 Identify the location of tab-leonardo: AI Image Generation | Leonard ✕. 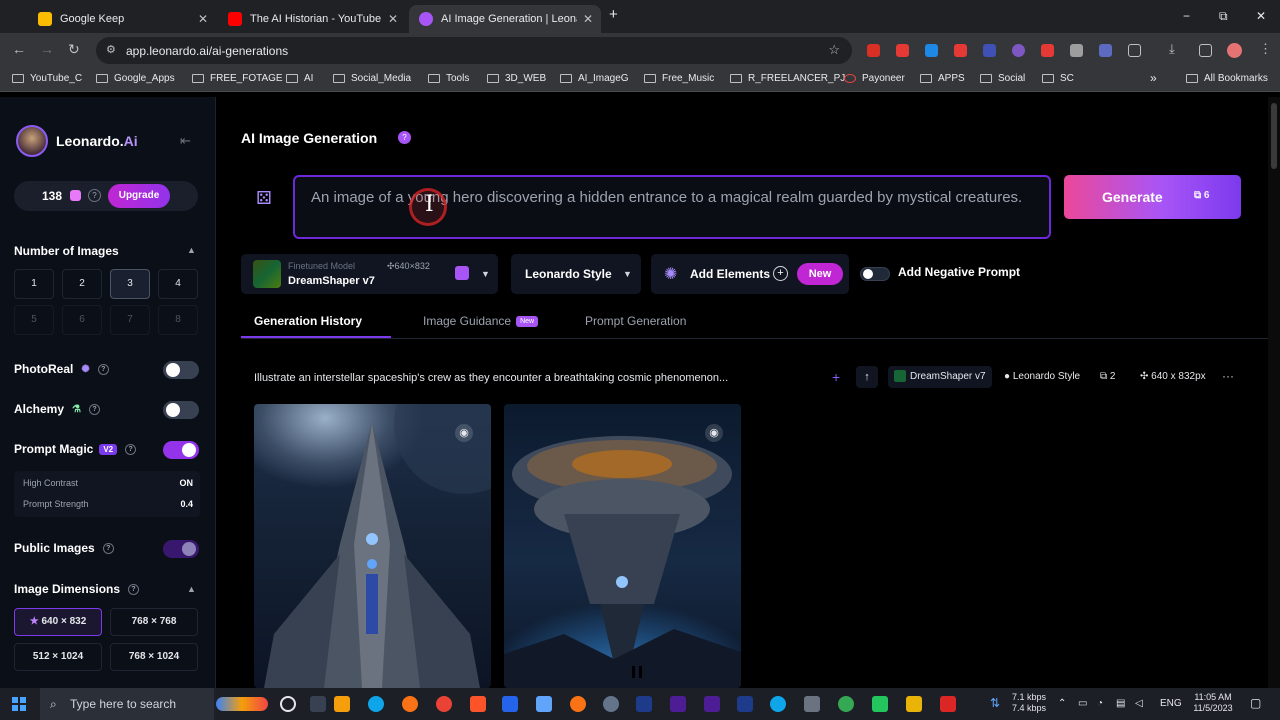
(505, 19).